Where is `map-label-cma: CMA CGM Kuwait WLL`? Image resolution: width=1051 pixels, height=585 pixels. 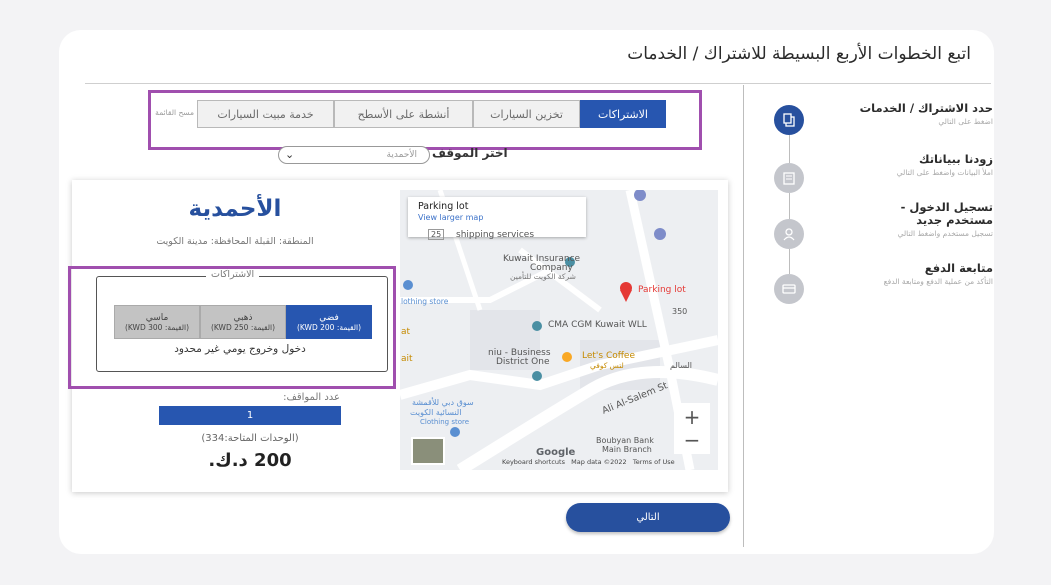 map-label-cma: CMA CGM Kuwait WLL is located at coordinates (597, 325).